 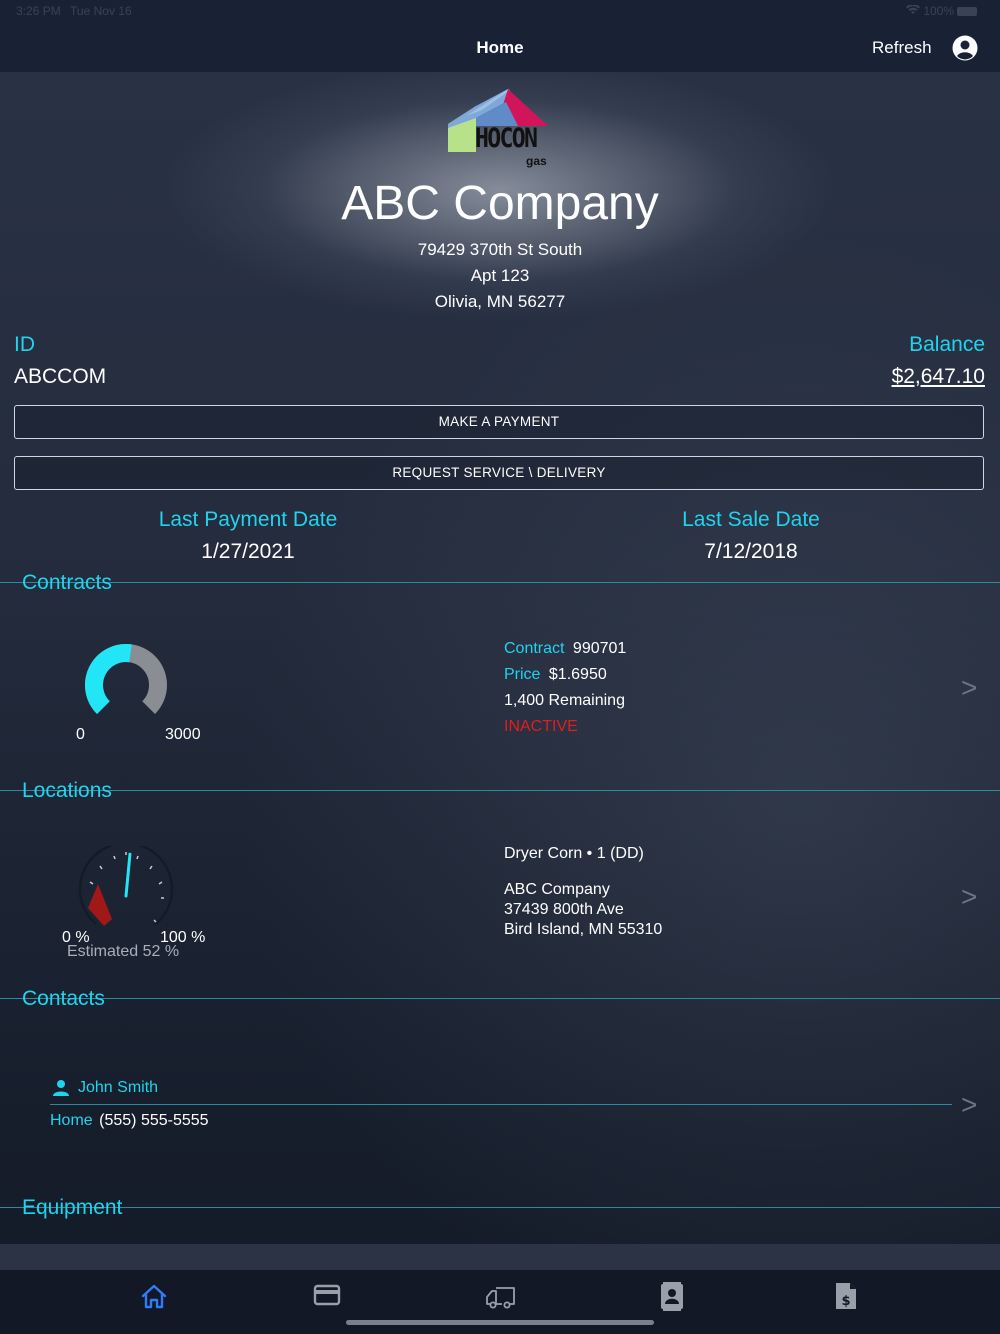 I want to click on tab-home, so click(x=154, y=1296).